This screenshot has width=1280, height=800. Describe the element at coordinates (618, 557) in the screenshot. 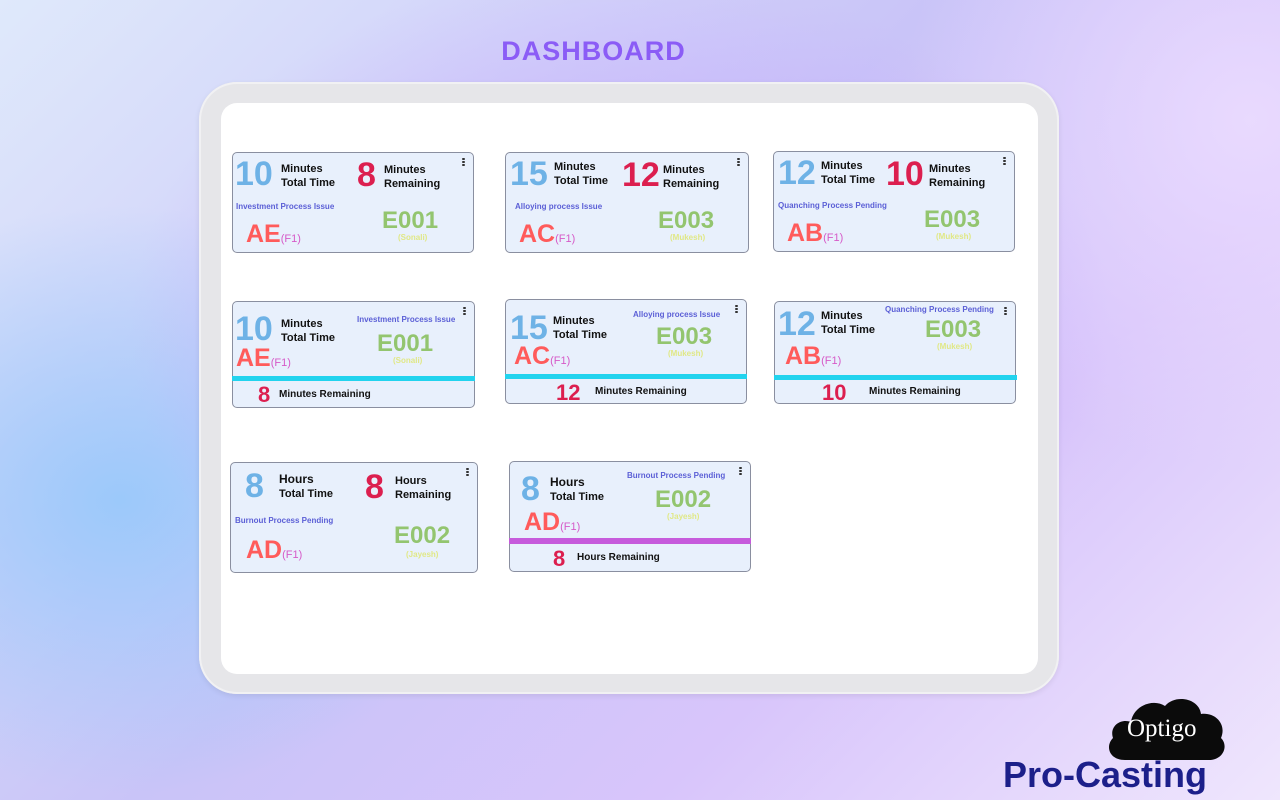

I see `remaining-time-text: Hours Remaining` at that location.